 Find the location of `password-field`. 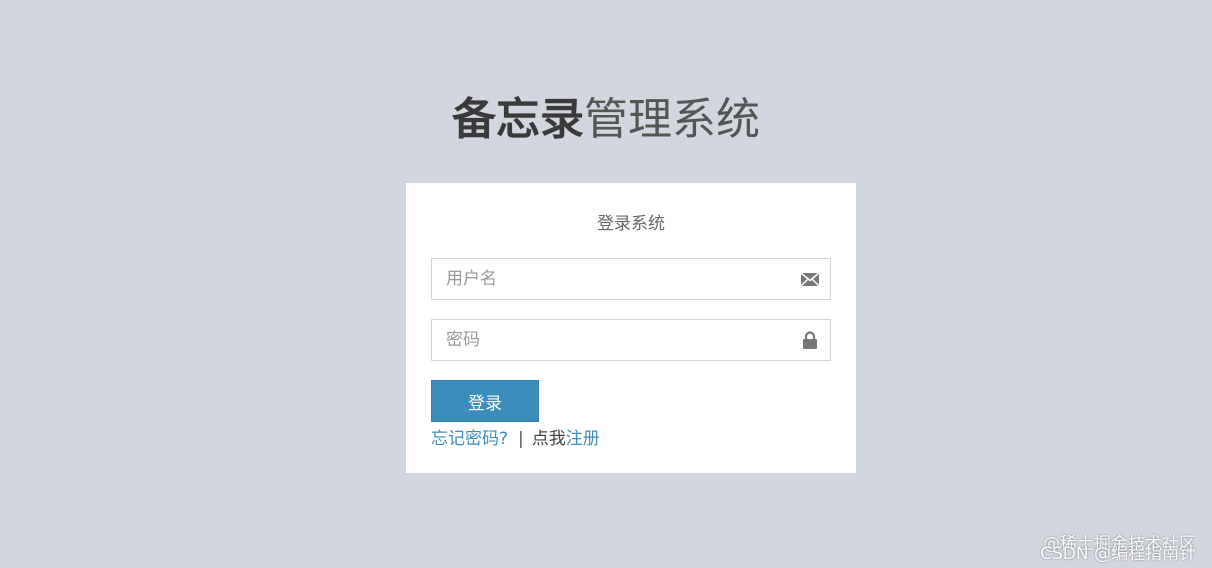

password-field is located at coordinates (631, 340).